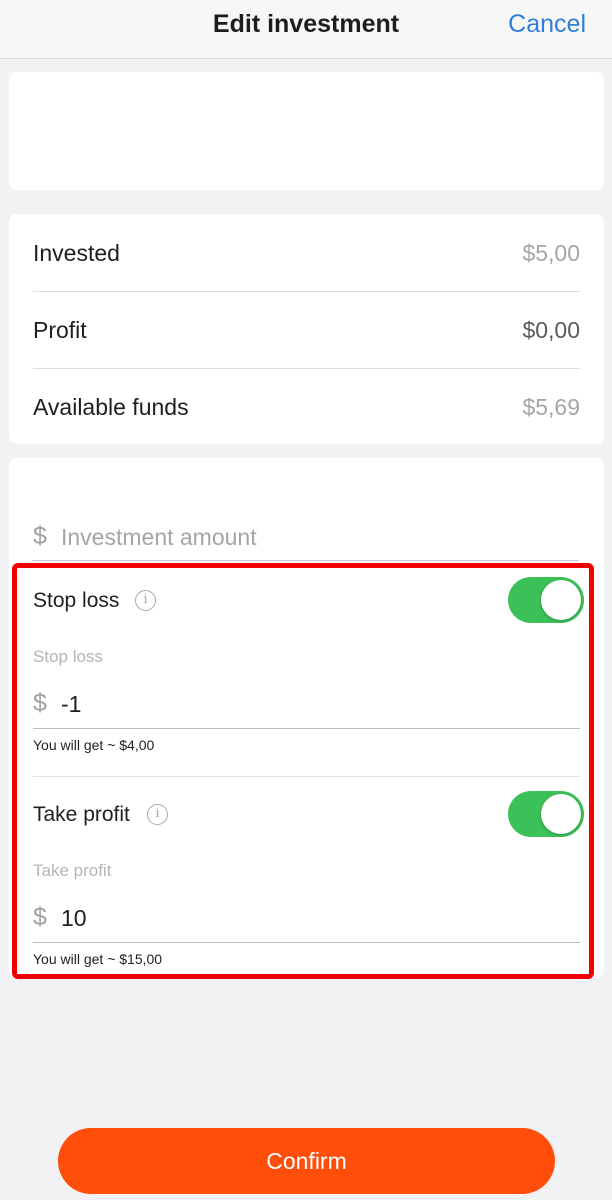 This screenshot has height=1200, width=612. I want to click on summary-row-invested: Invested $5,00, so click(306, 252).